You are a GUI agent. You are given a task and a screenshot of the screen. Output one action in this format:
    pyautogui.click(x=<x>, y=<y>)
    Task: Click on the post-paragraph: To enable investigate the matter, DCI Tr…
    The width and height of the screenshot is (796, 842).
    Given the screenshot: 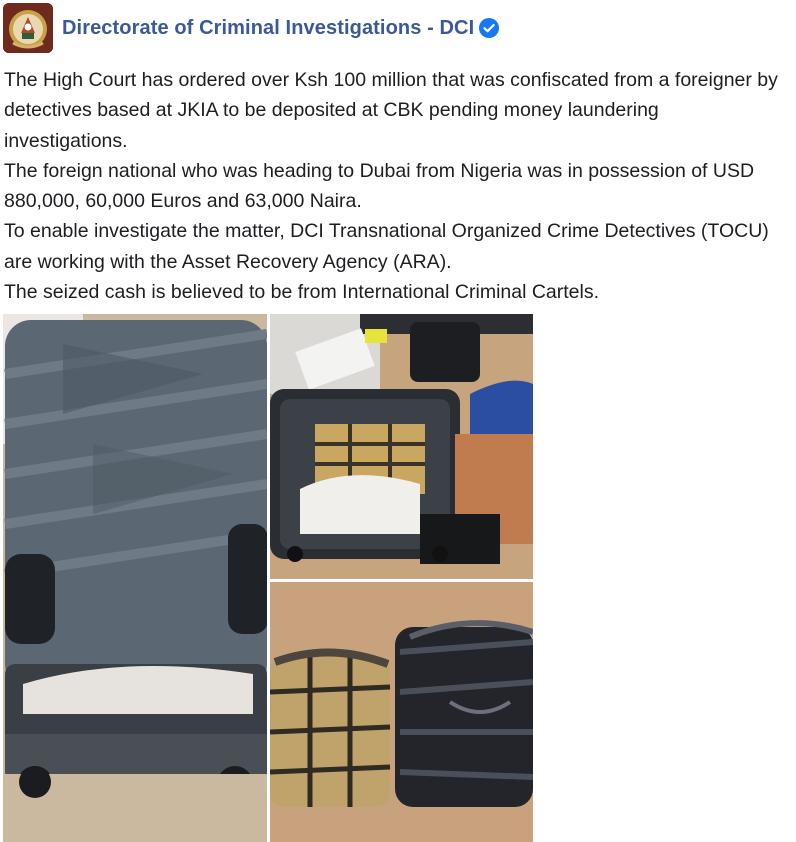 What is the action you would take?
    pyautogui.click(x=386, y=246)
    